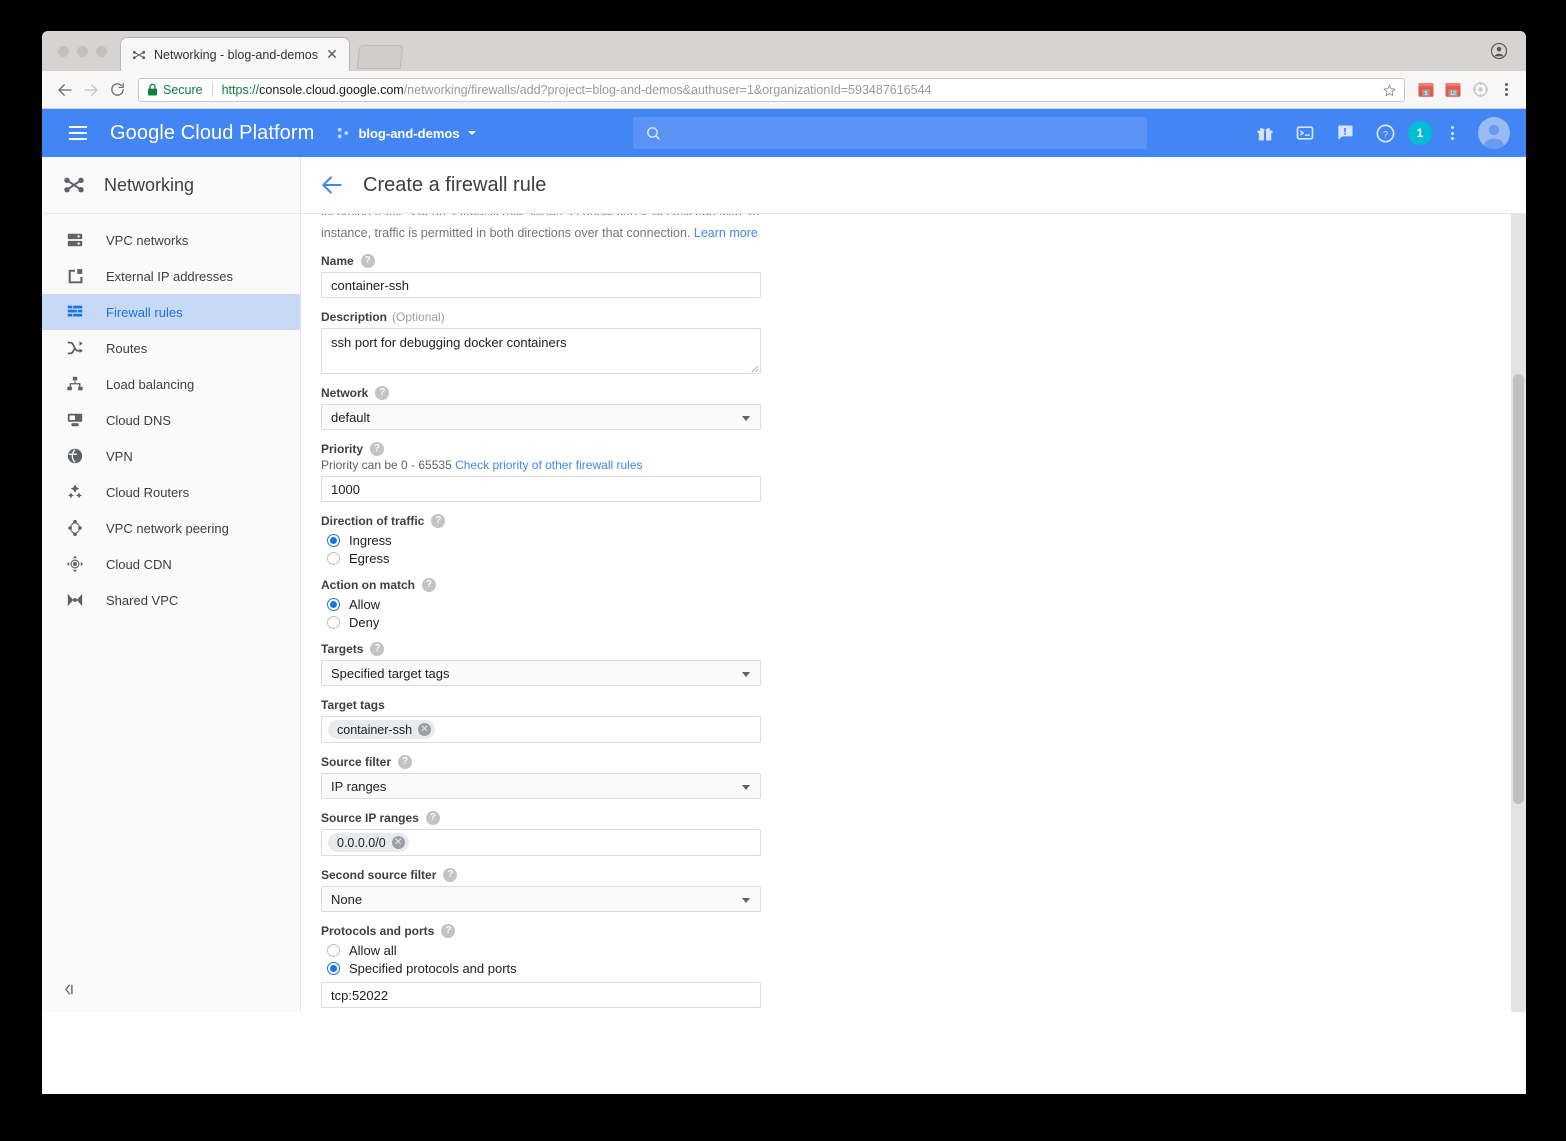 This screenshot has height=1141, width=1566. Describe the element at coordinates (896, 604) in the screenshot. I see `radio-option-allow: Allow` at that location.